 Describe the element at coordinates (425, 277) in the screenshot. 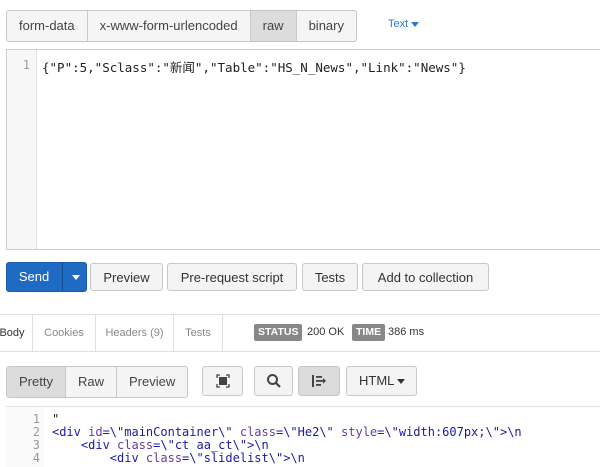

I see `add-to-collection-button: Add to collection` at that location.